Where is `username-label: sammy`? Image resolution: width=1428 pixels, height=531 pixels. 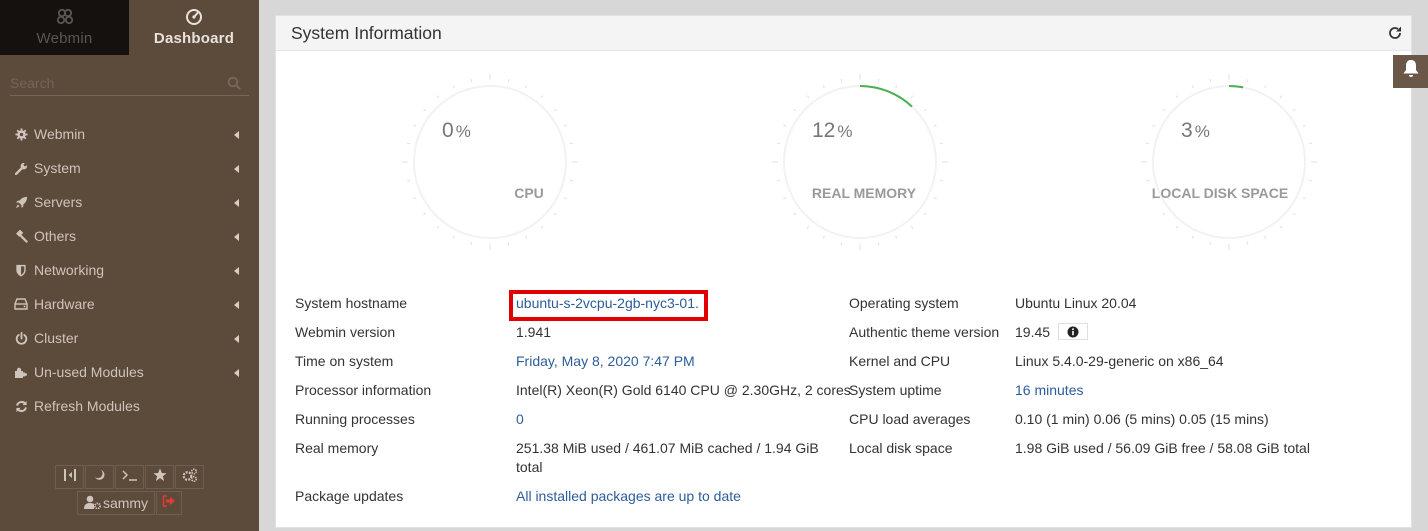 username-label: sammy is located at coordinates (125, 503).